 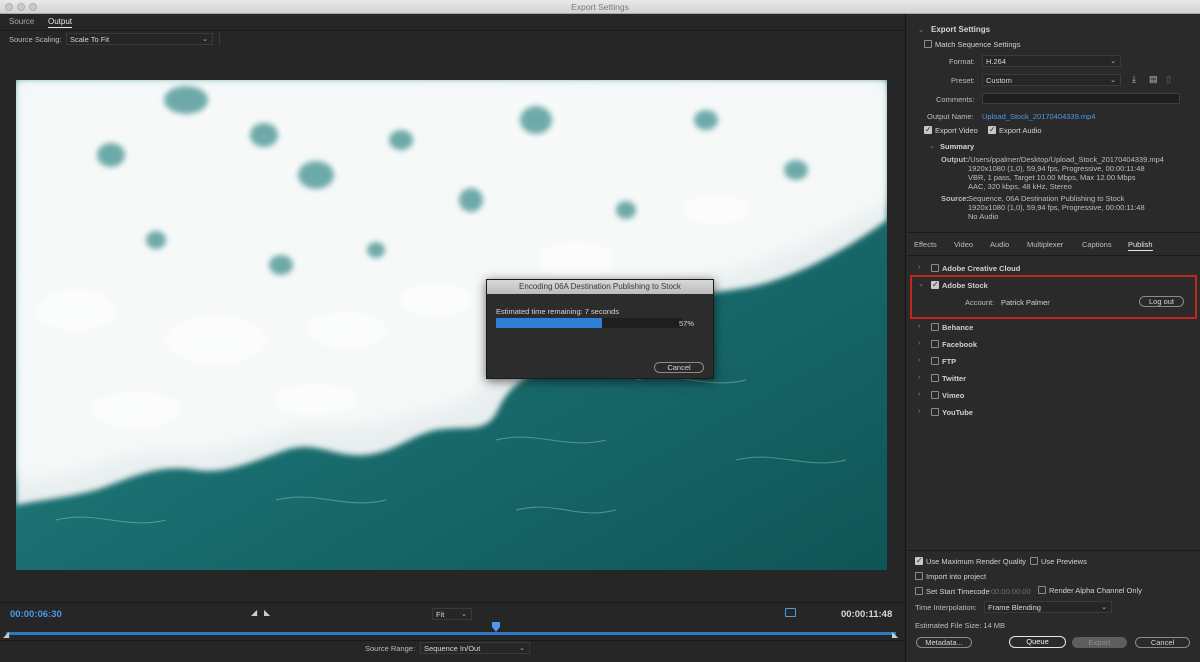 I want to click on export-audio-checkbox, so click(x=992, y=129).